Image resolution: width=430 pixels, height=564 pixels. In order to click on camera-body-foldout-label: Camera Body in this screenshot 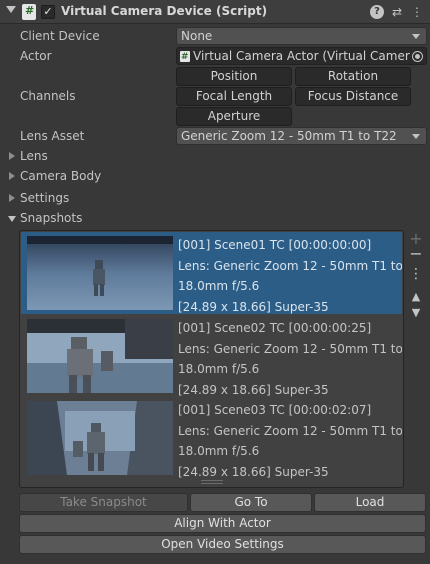, I will do `click(61, 176)`.